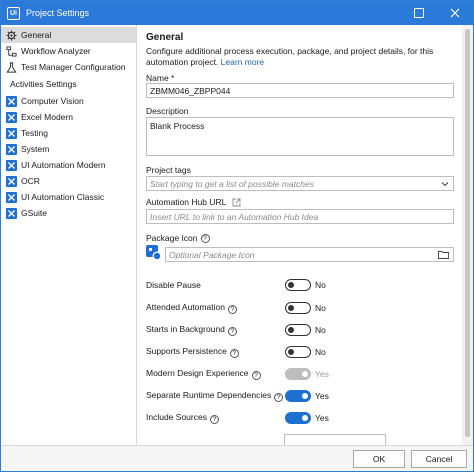 The image size is (474, 472). Describe the element at coordinates (215, 308) in the screenshot. I see `toggle-label-row: Attended Automation?` at that location.